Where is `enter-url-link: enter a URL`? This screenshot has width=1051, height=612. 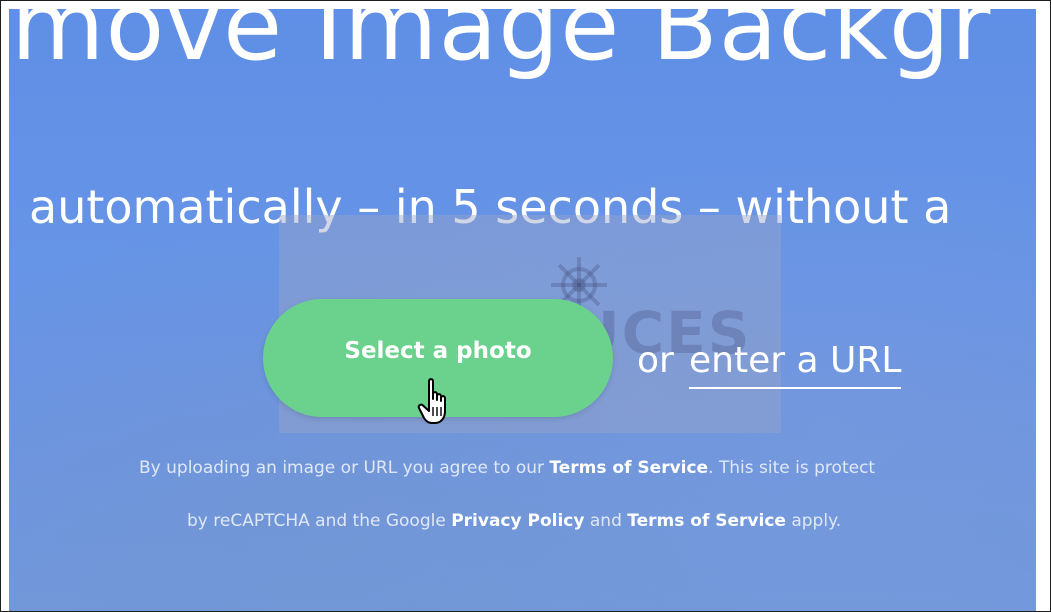
enter-url-link: enter a URL is located at coordinates (795, 364).